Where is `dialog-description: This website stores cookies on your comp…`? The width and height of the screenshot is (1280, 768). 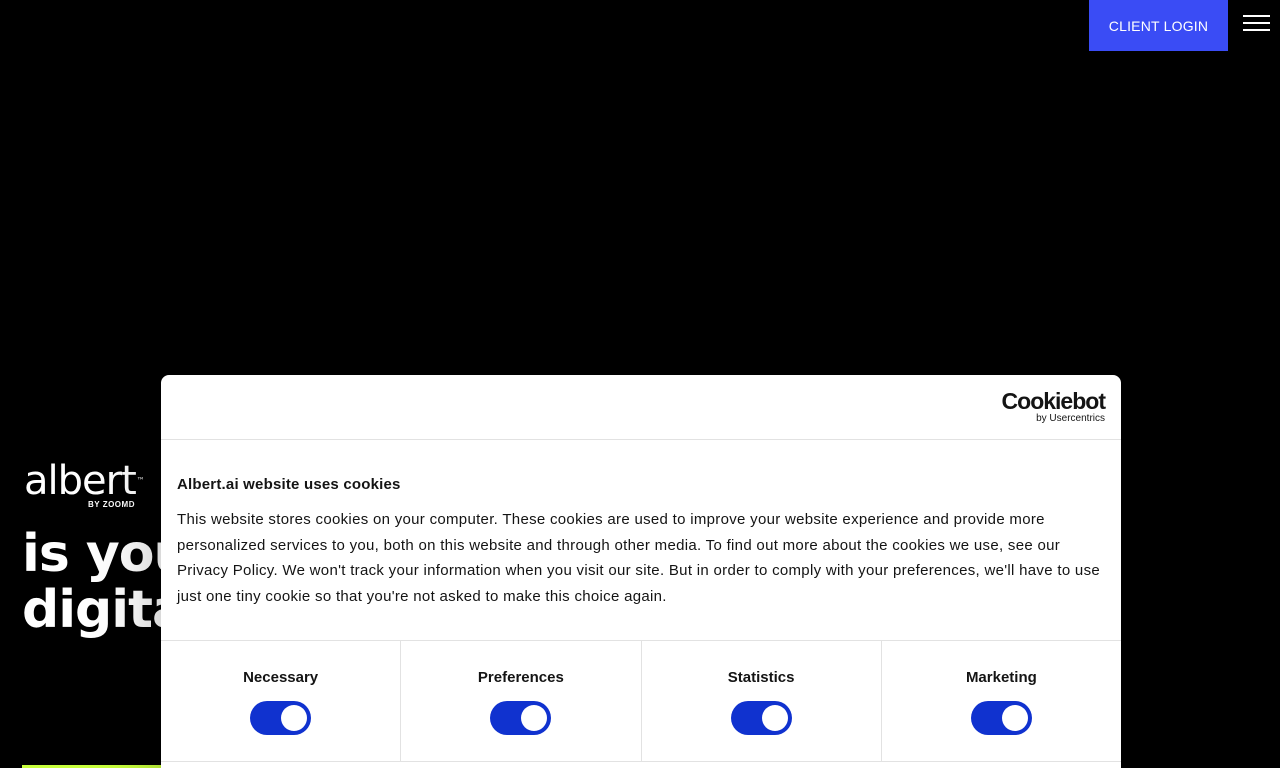
dialog-description: This website stores cookies on your comp… is located at coordinates (639, 558).